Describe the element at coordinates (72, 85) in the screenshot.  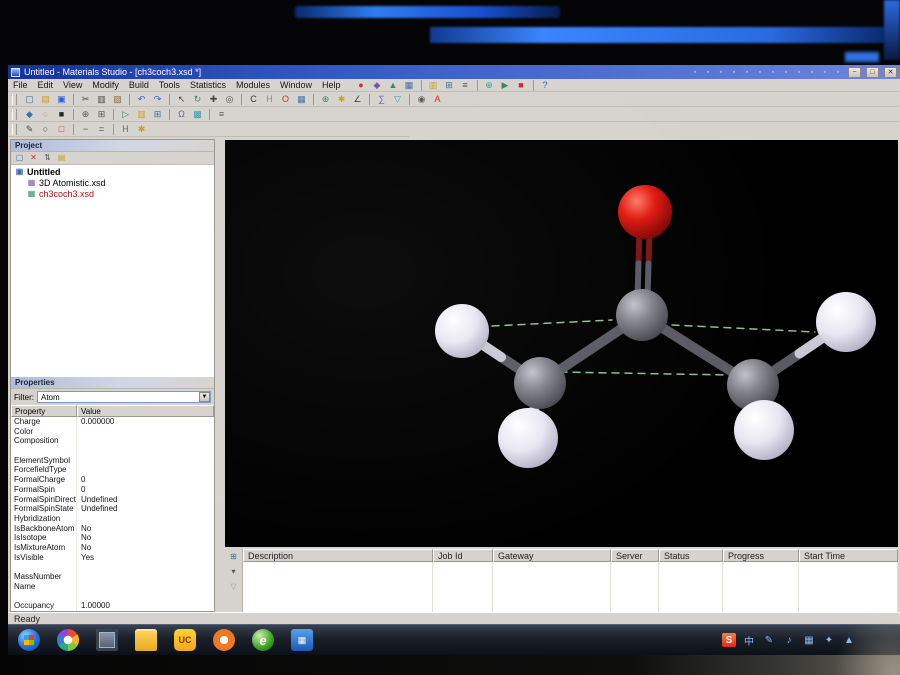
I see `menu-view: View` at that location.